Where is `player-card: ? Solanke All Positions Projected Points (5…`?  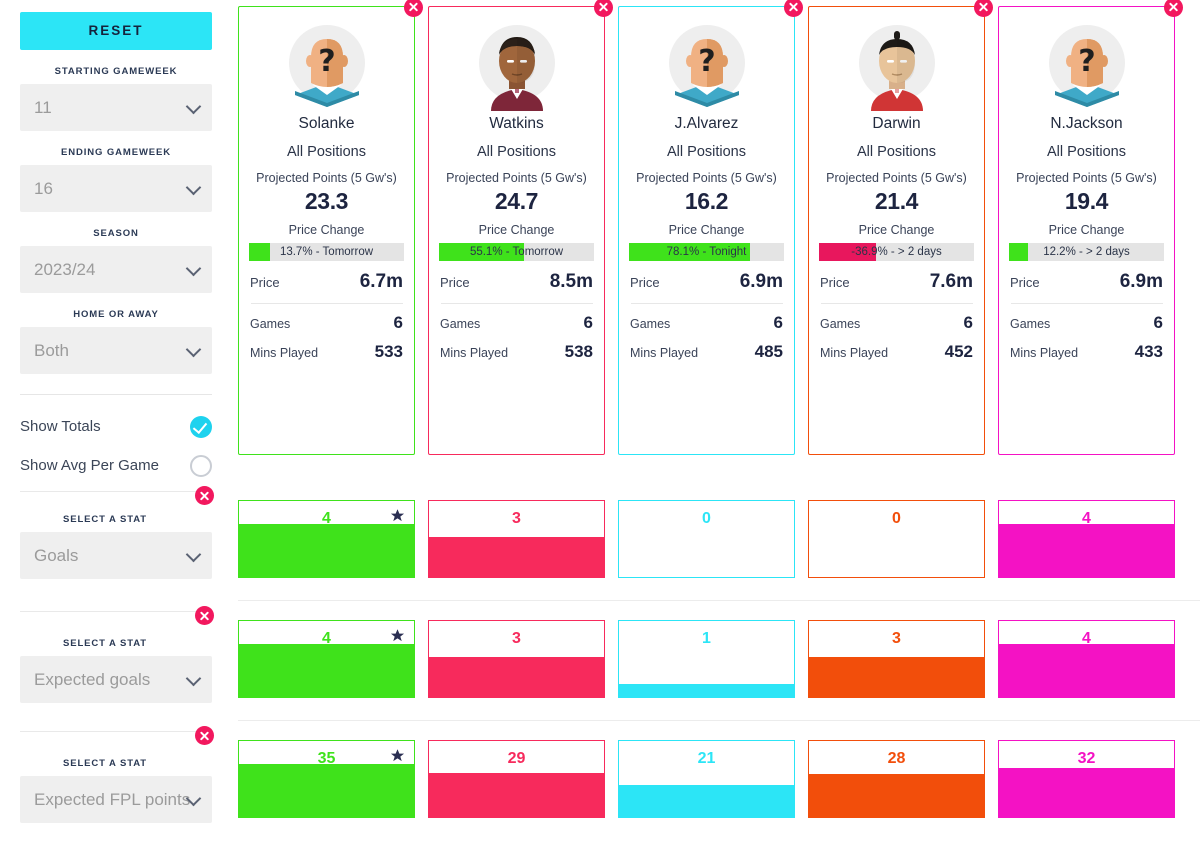 player-card: ? Solanke All Positions Projected Points (5… is located at coordinates (330, 227).